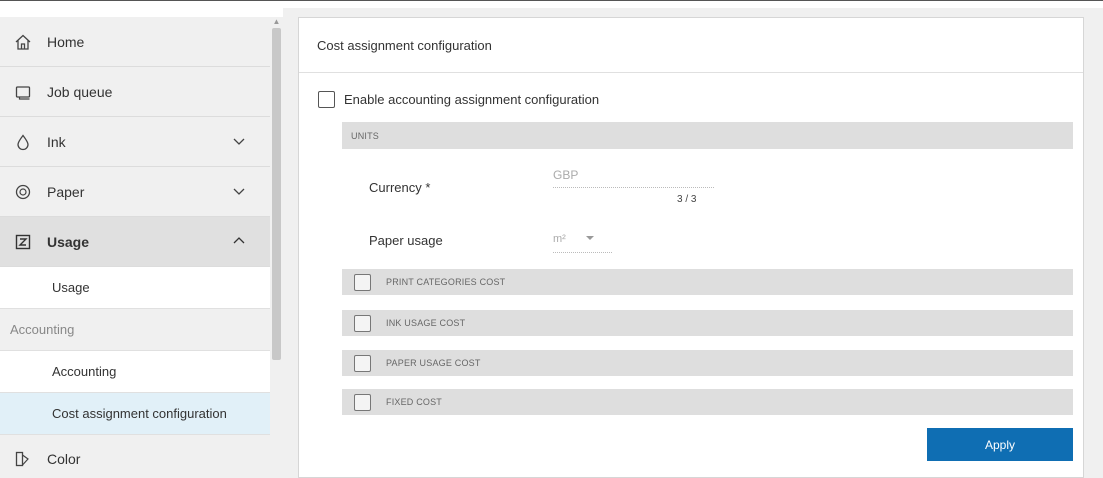 Image resolution: width=1103 pixels, height=478 pixels. Describe the element at coordinates (362, 323) in the screenshot. I see `ink-usage-checkbox` at that location.